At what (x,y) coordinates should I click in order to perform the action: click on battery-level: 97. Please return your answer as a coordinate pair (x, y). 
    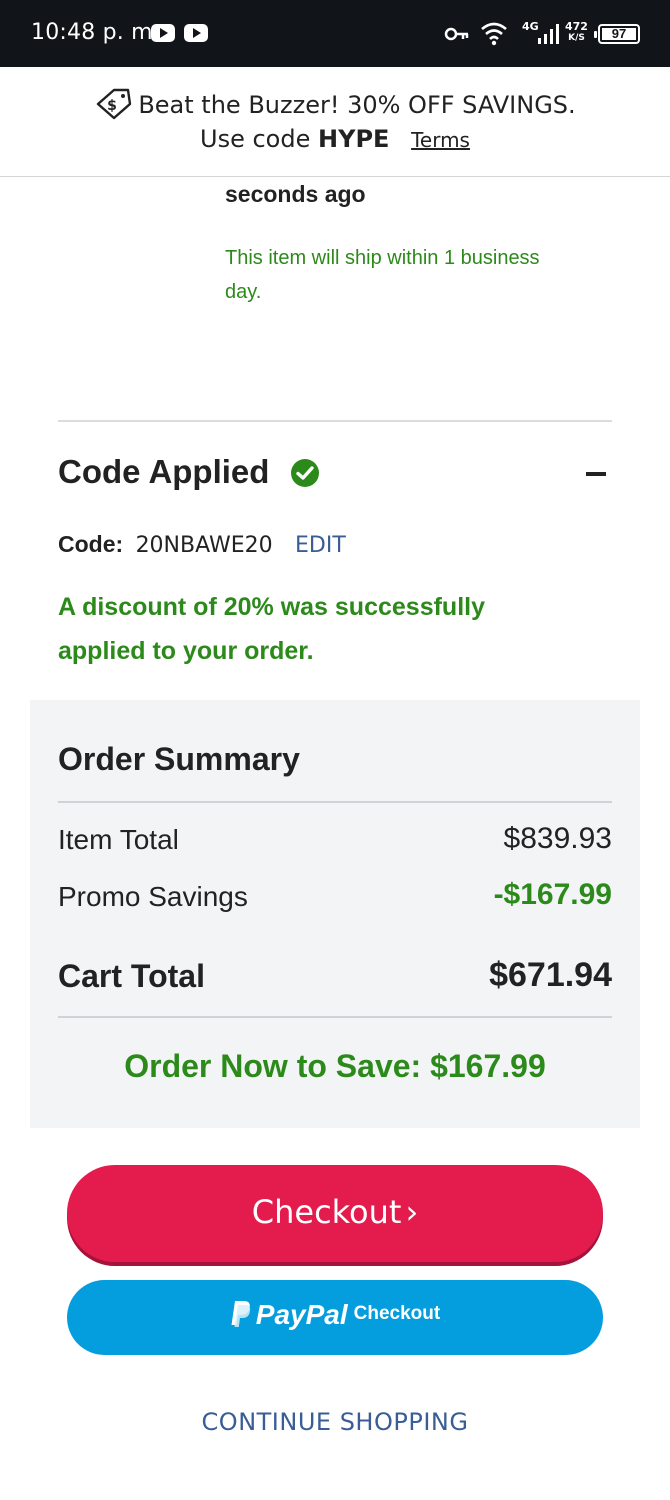
    Looking at the image, I should click on (619, 33).